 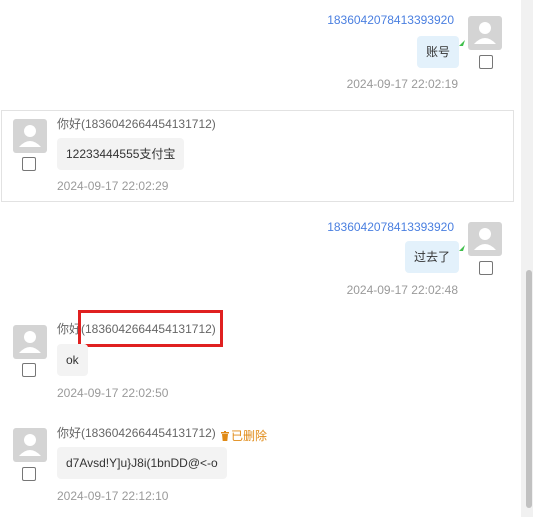 What do you see at coordinates (249, 436) in the screenshot?
I see `deleted-label: 已删除` at bounding box center [249, 436].